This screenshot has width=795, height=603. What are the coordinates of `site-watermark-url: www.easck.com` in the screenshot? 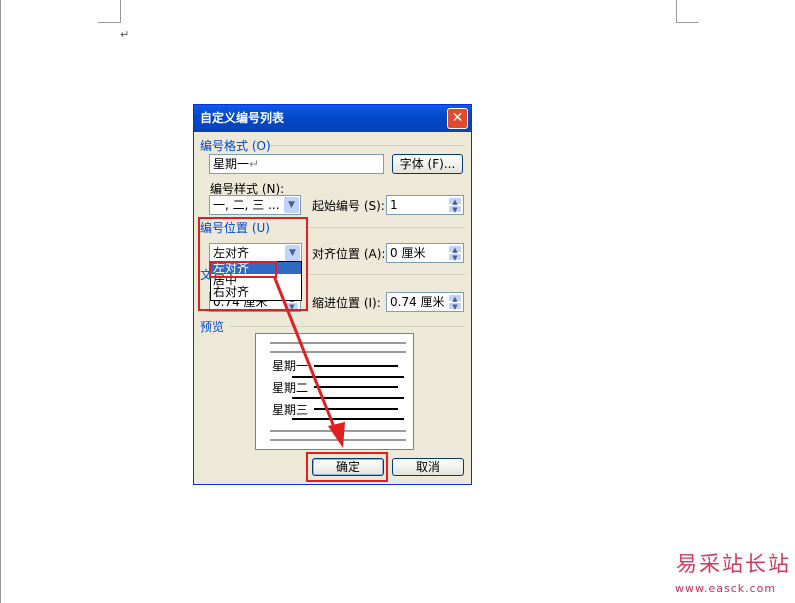 It's located at (726, 588).